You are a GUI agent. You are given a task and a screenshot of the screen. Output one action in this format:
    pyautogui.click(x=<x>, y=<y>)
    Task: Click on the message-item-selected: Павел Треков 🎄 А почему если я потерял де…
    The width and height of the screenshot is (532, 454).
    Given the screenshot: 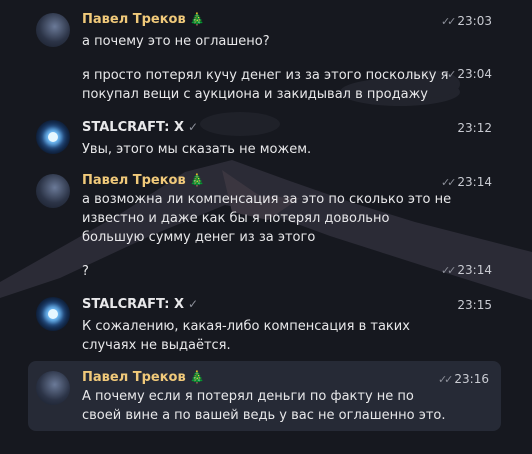 What is the action you would take?
    pyautogui.click(x=264, y=396)
    